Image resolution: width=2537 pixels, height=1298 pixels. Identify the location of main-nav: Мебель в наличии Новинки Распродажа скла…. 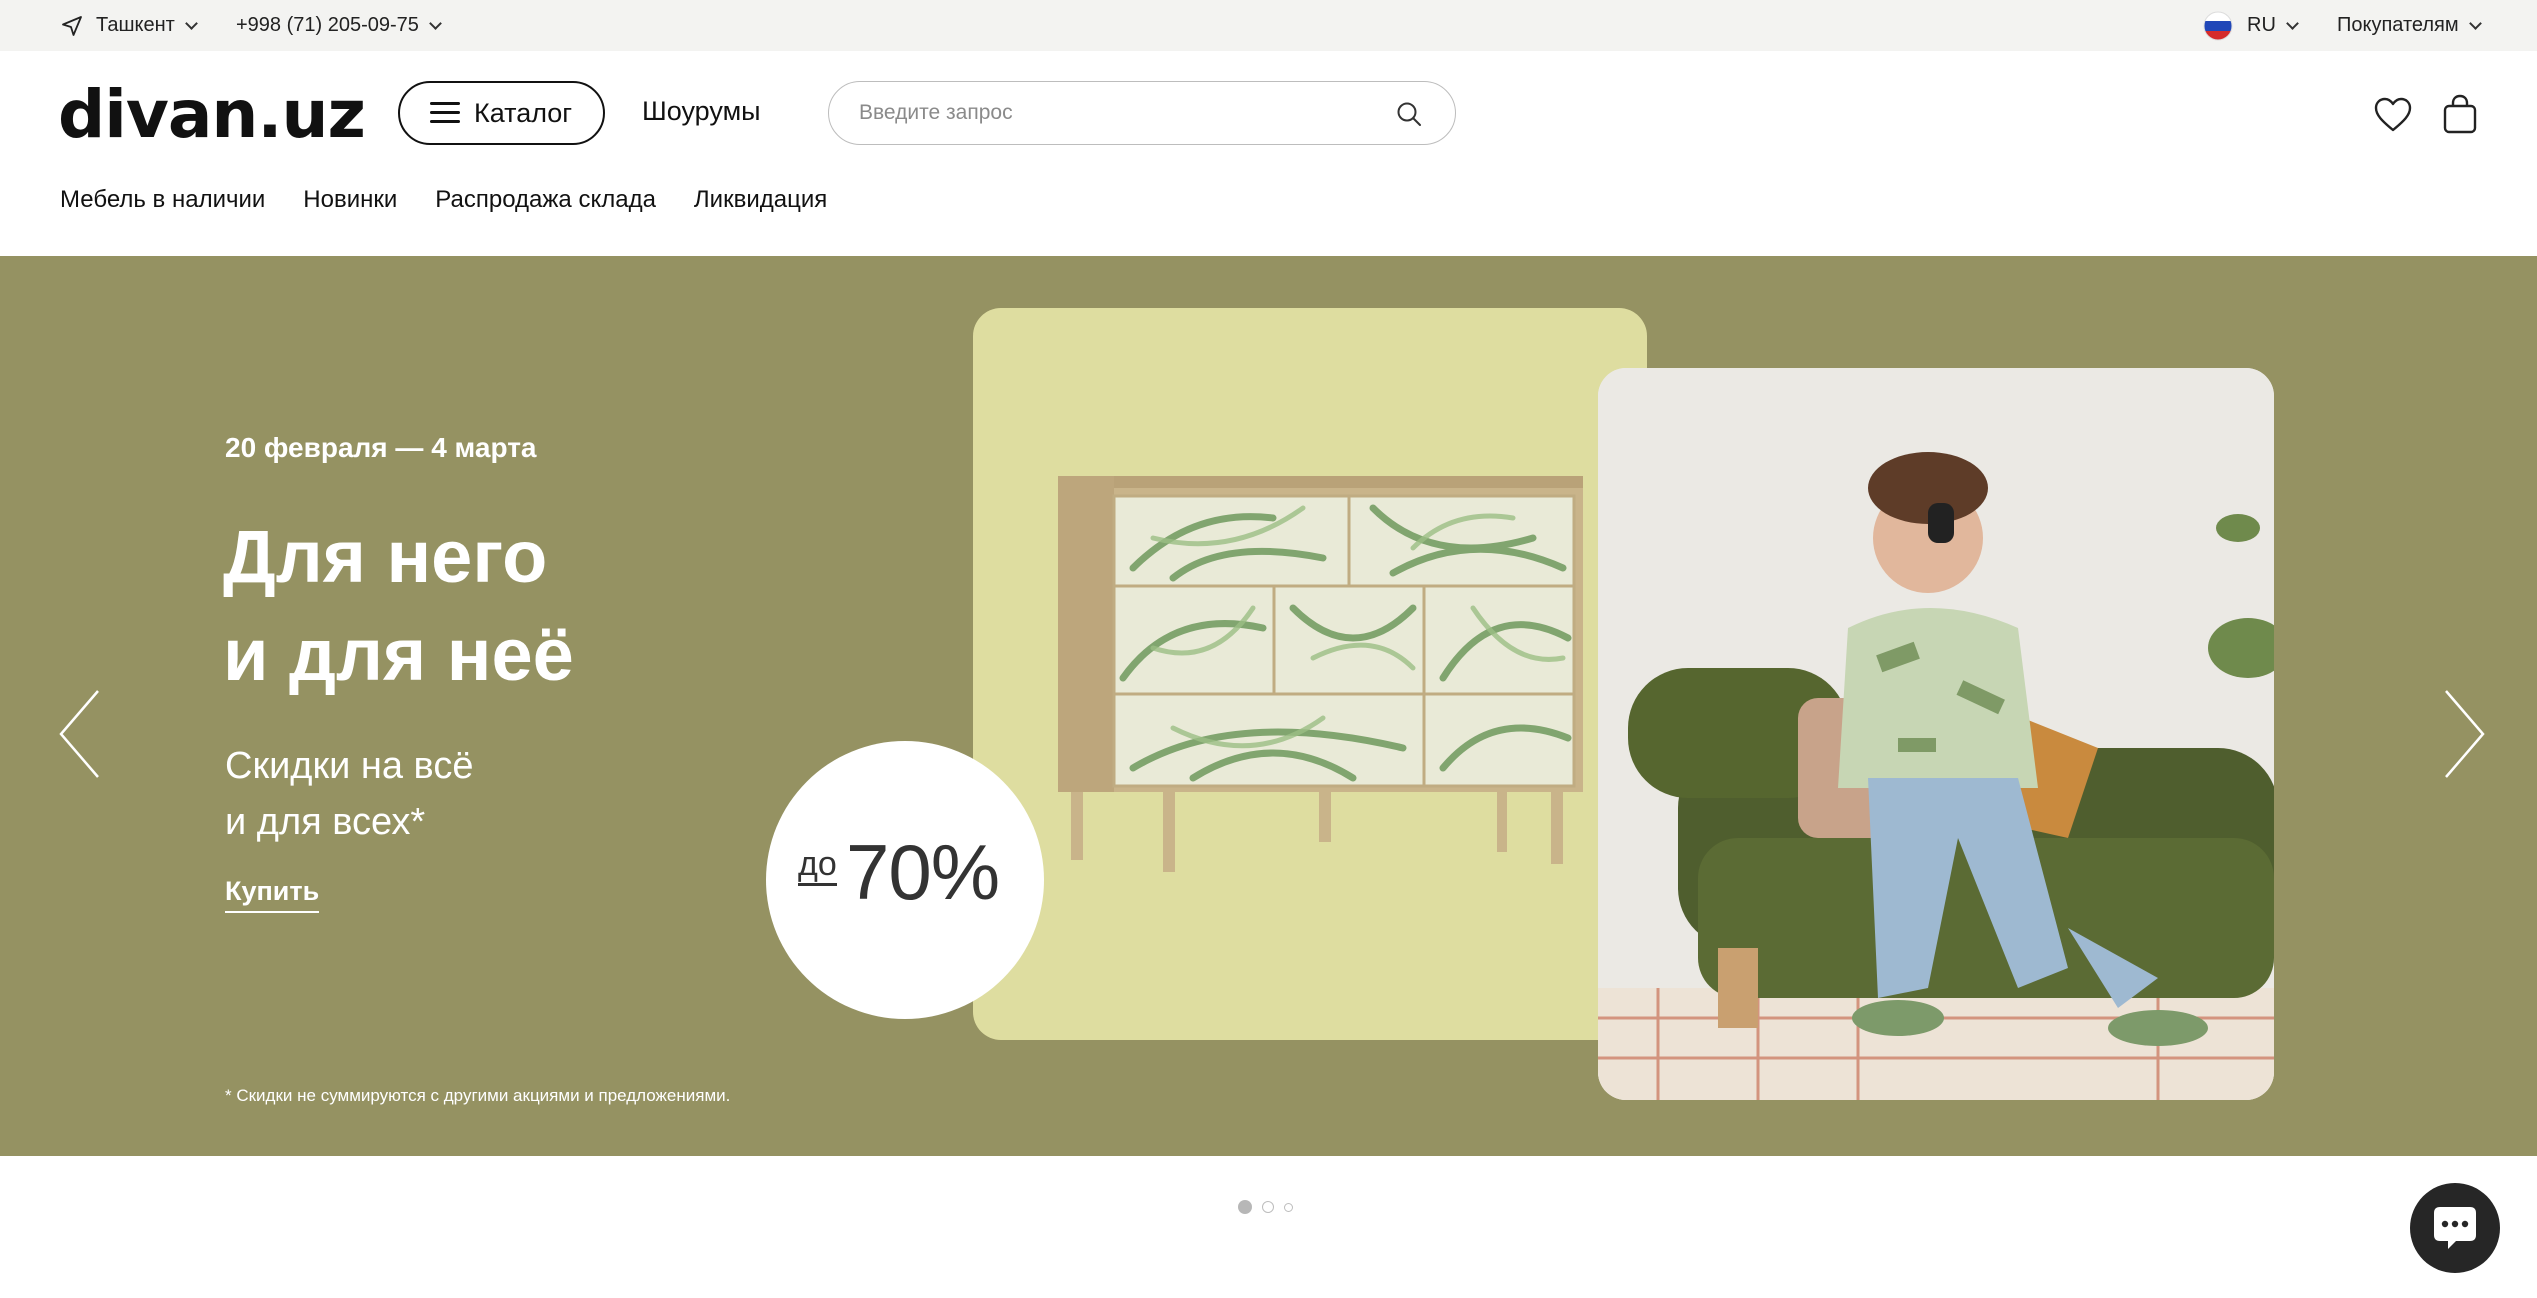
(443, 200).